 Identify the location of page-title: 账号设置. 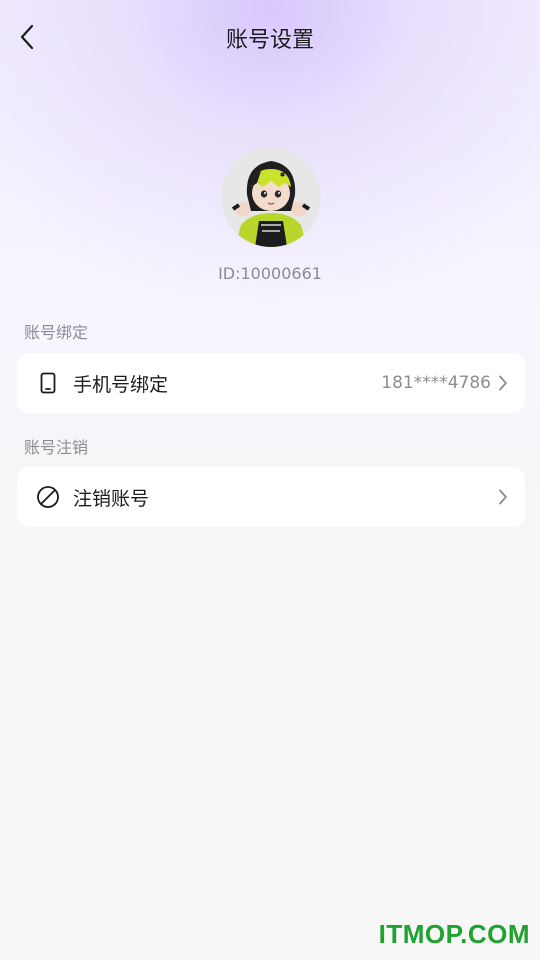
(269, 40).